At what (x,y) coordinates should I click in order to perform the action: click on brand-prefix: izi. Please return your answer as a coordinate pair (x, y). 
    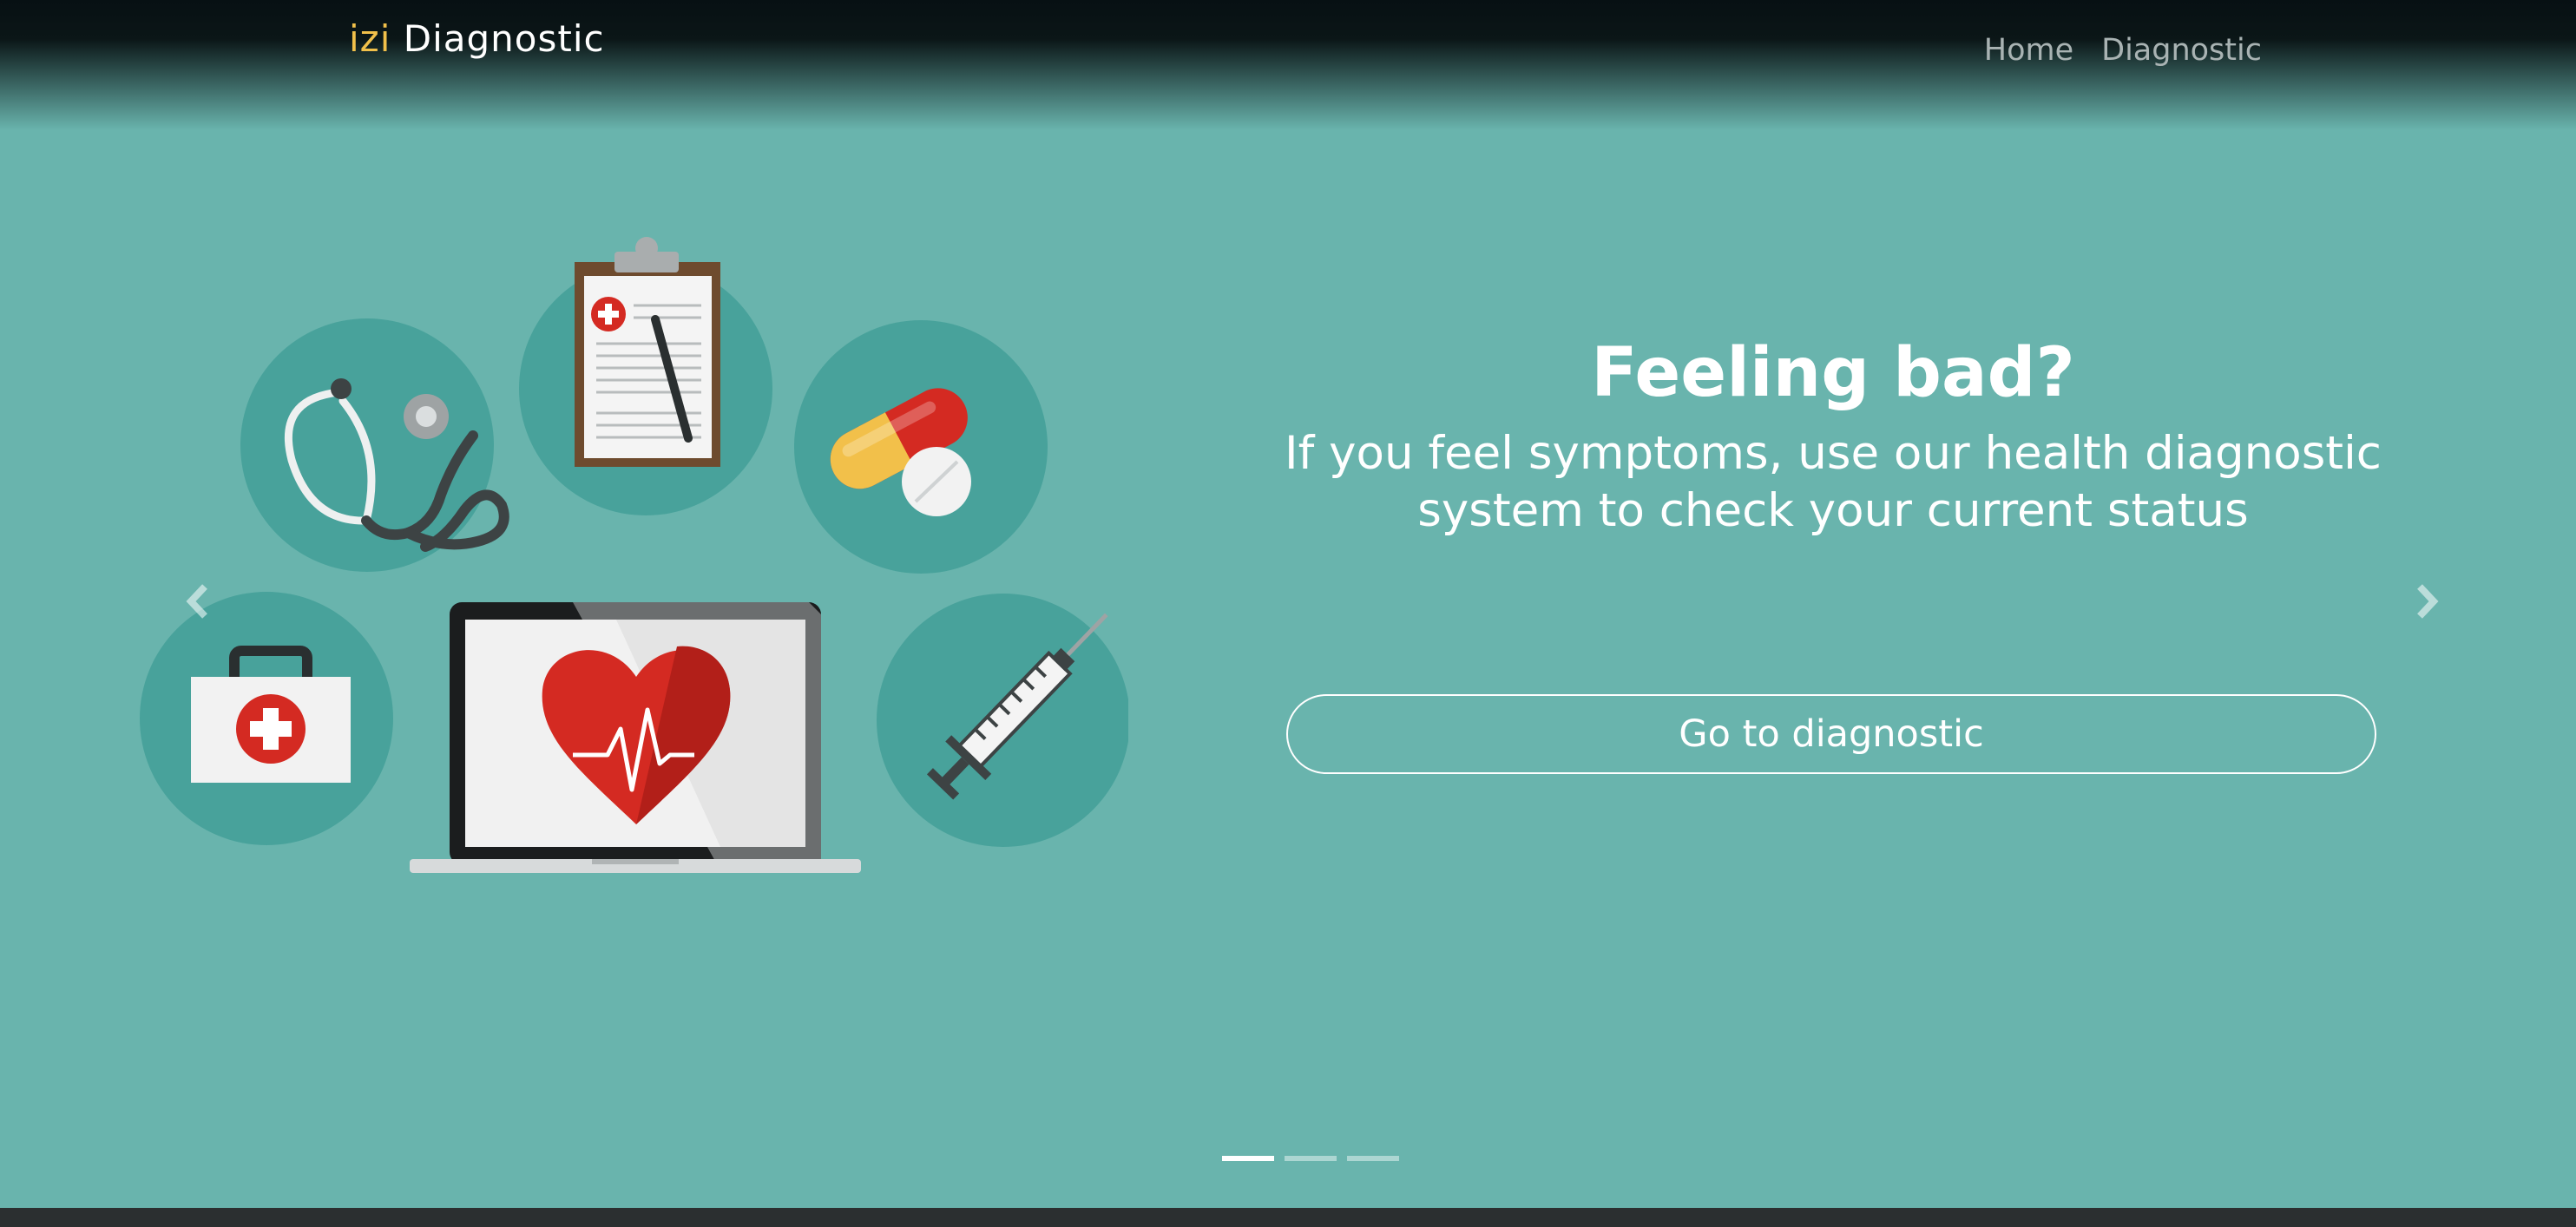
    Looking at the image, I should click on (370, 38).